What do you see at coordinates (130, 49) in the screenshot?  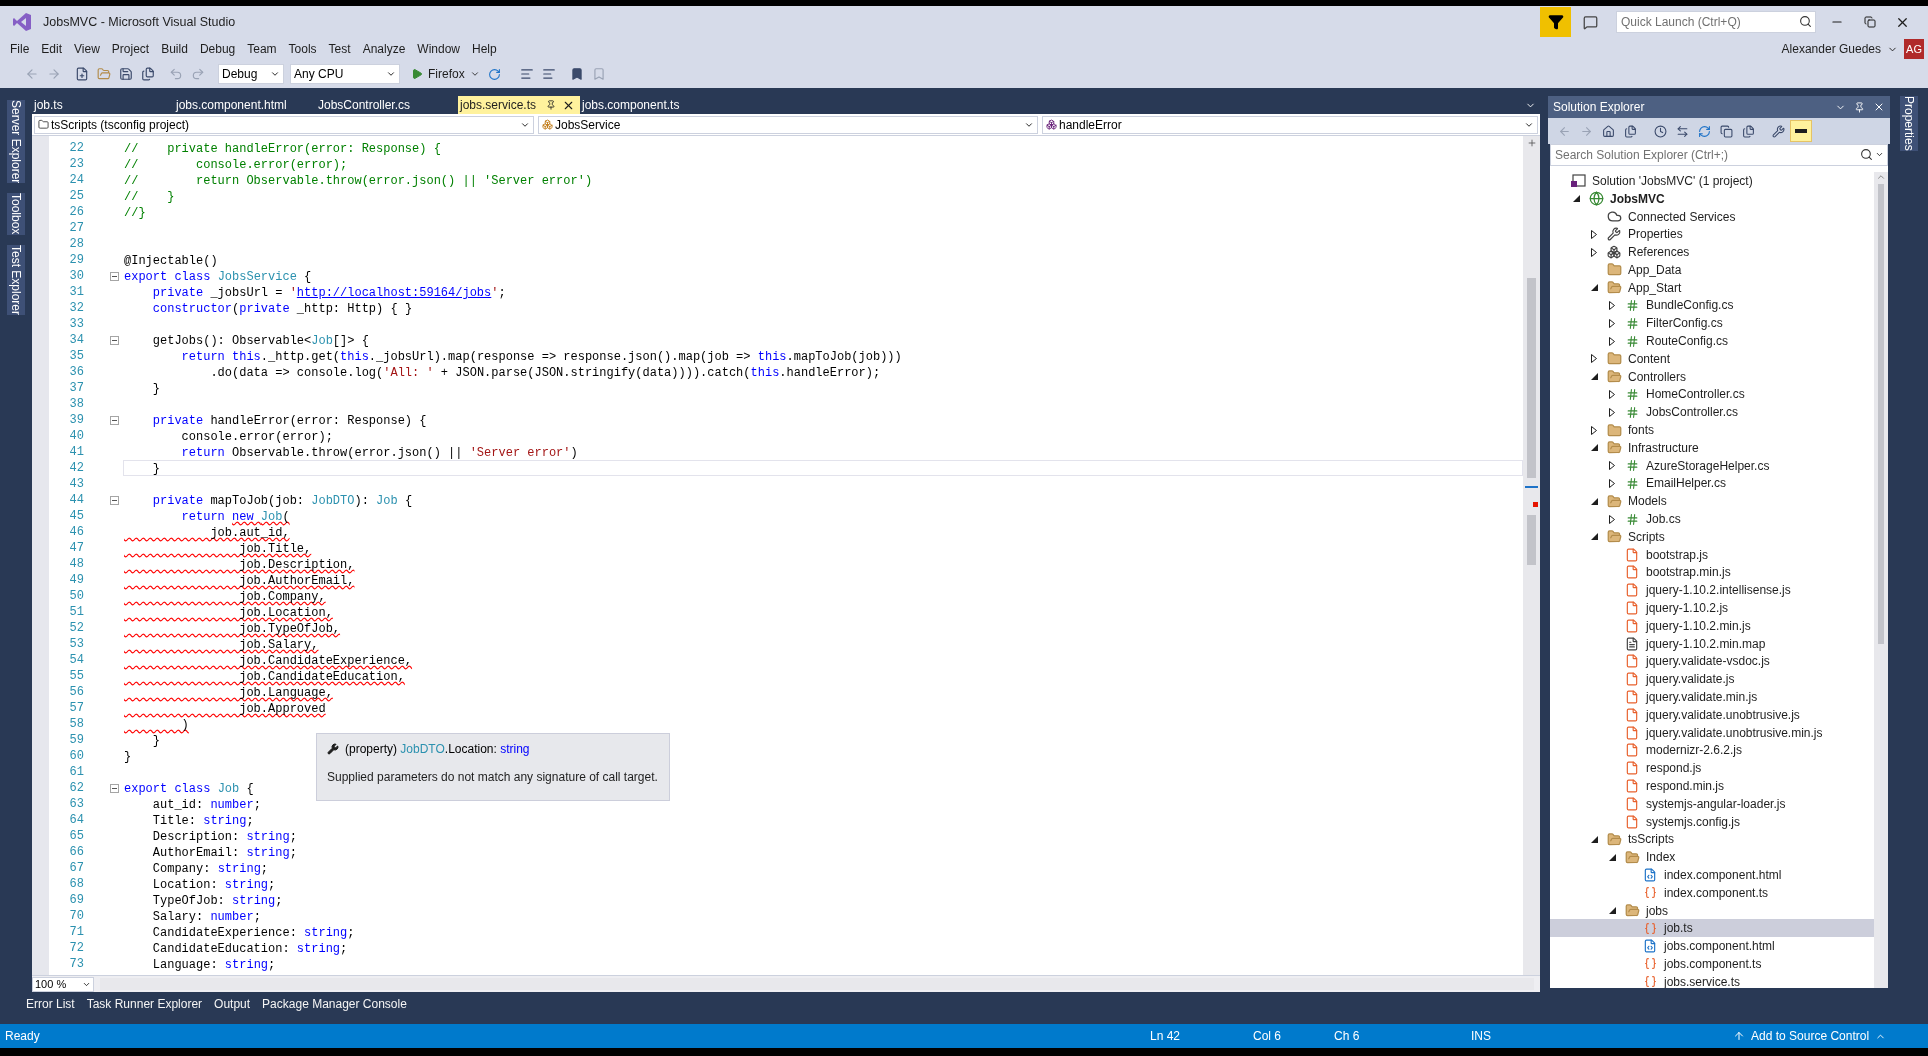 I see `menu-item: Project` at bounding box center [130, 49].